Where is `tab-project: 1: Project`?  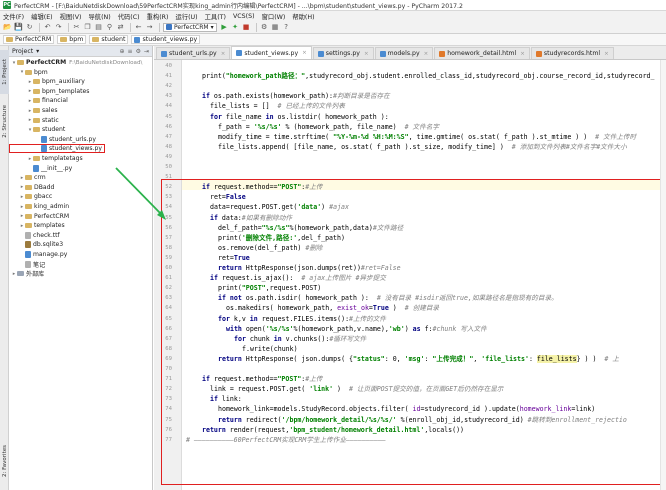 tab-project: 1: Project is located at coordinates (4, 72).